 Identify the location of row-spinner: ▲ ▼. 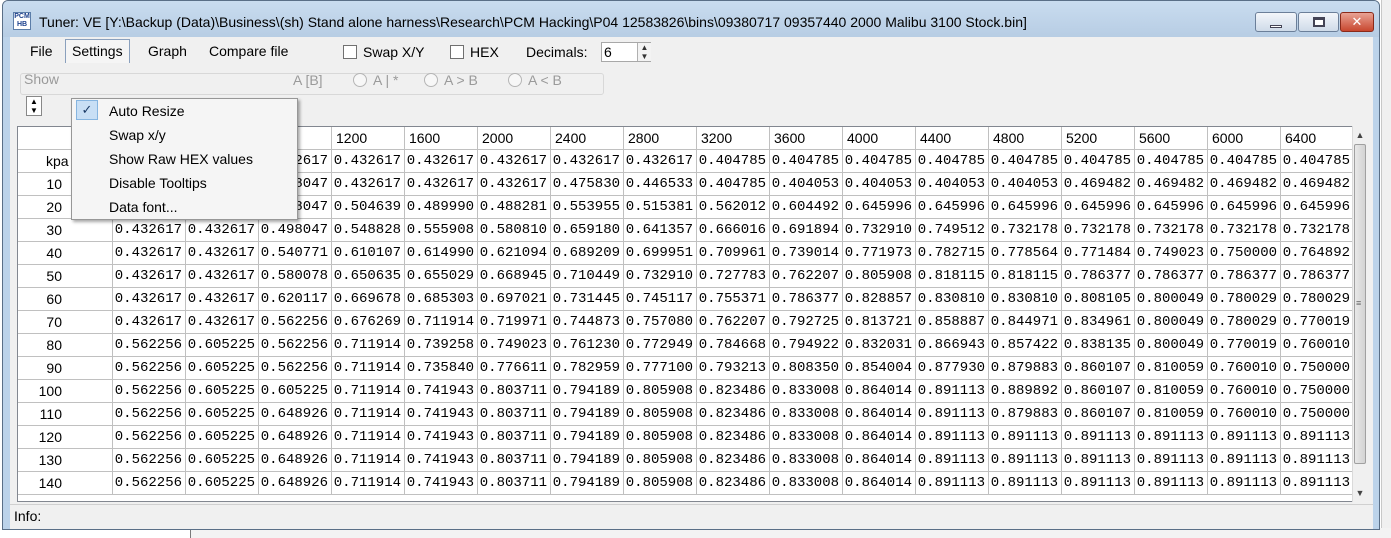
(34, 106).